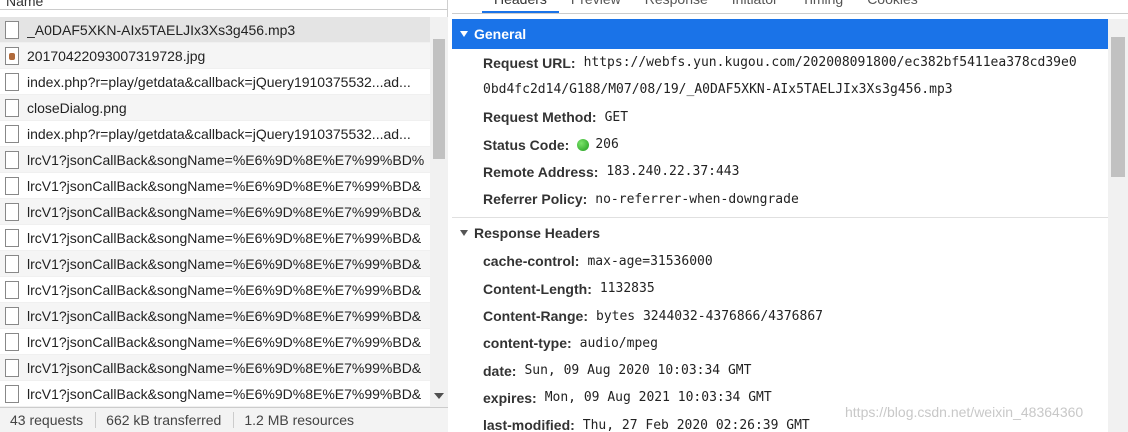  I want to click on header-key: Content-Length:, so click(537, 288).